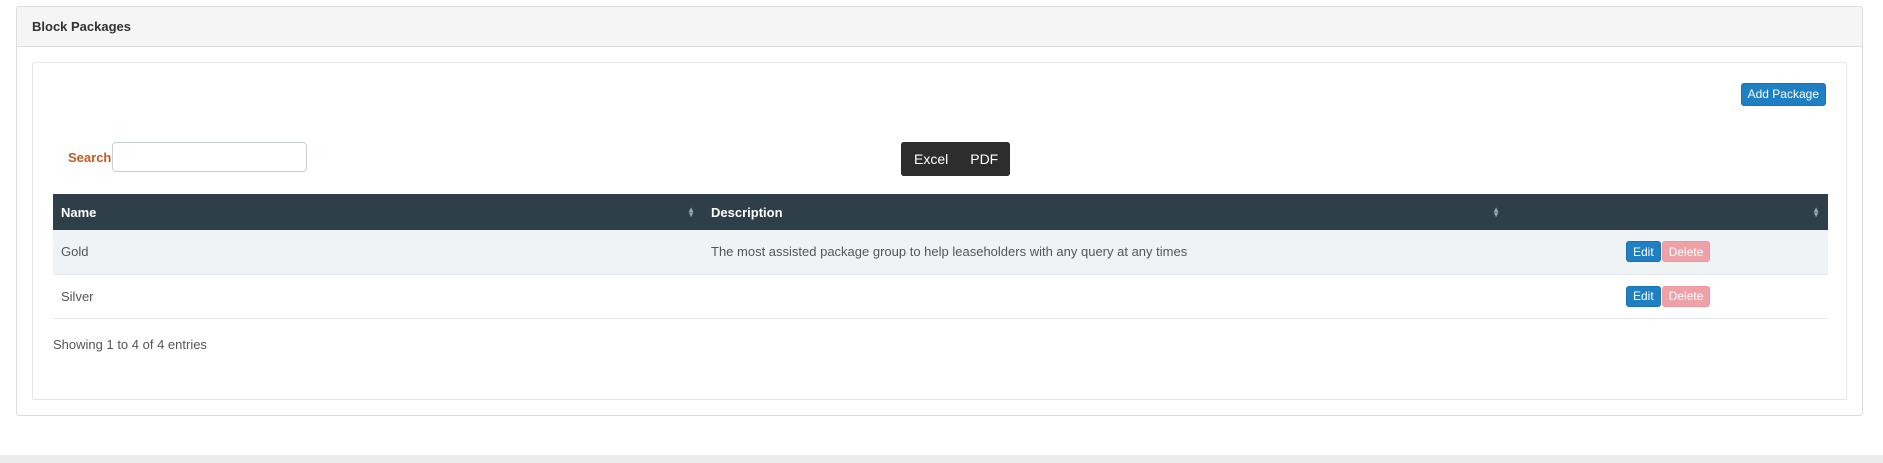 The height and width of the screenshot is (463, 1883). What do you see at coordinates (1783, 94) in the screenshot?
I see `add-package-button: Add Package` at bounding box center [1783, 94].